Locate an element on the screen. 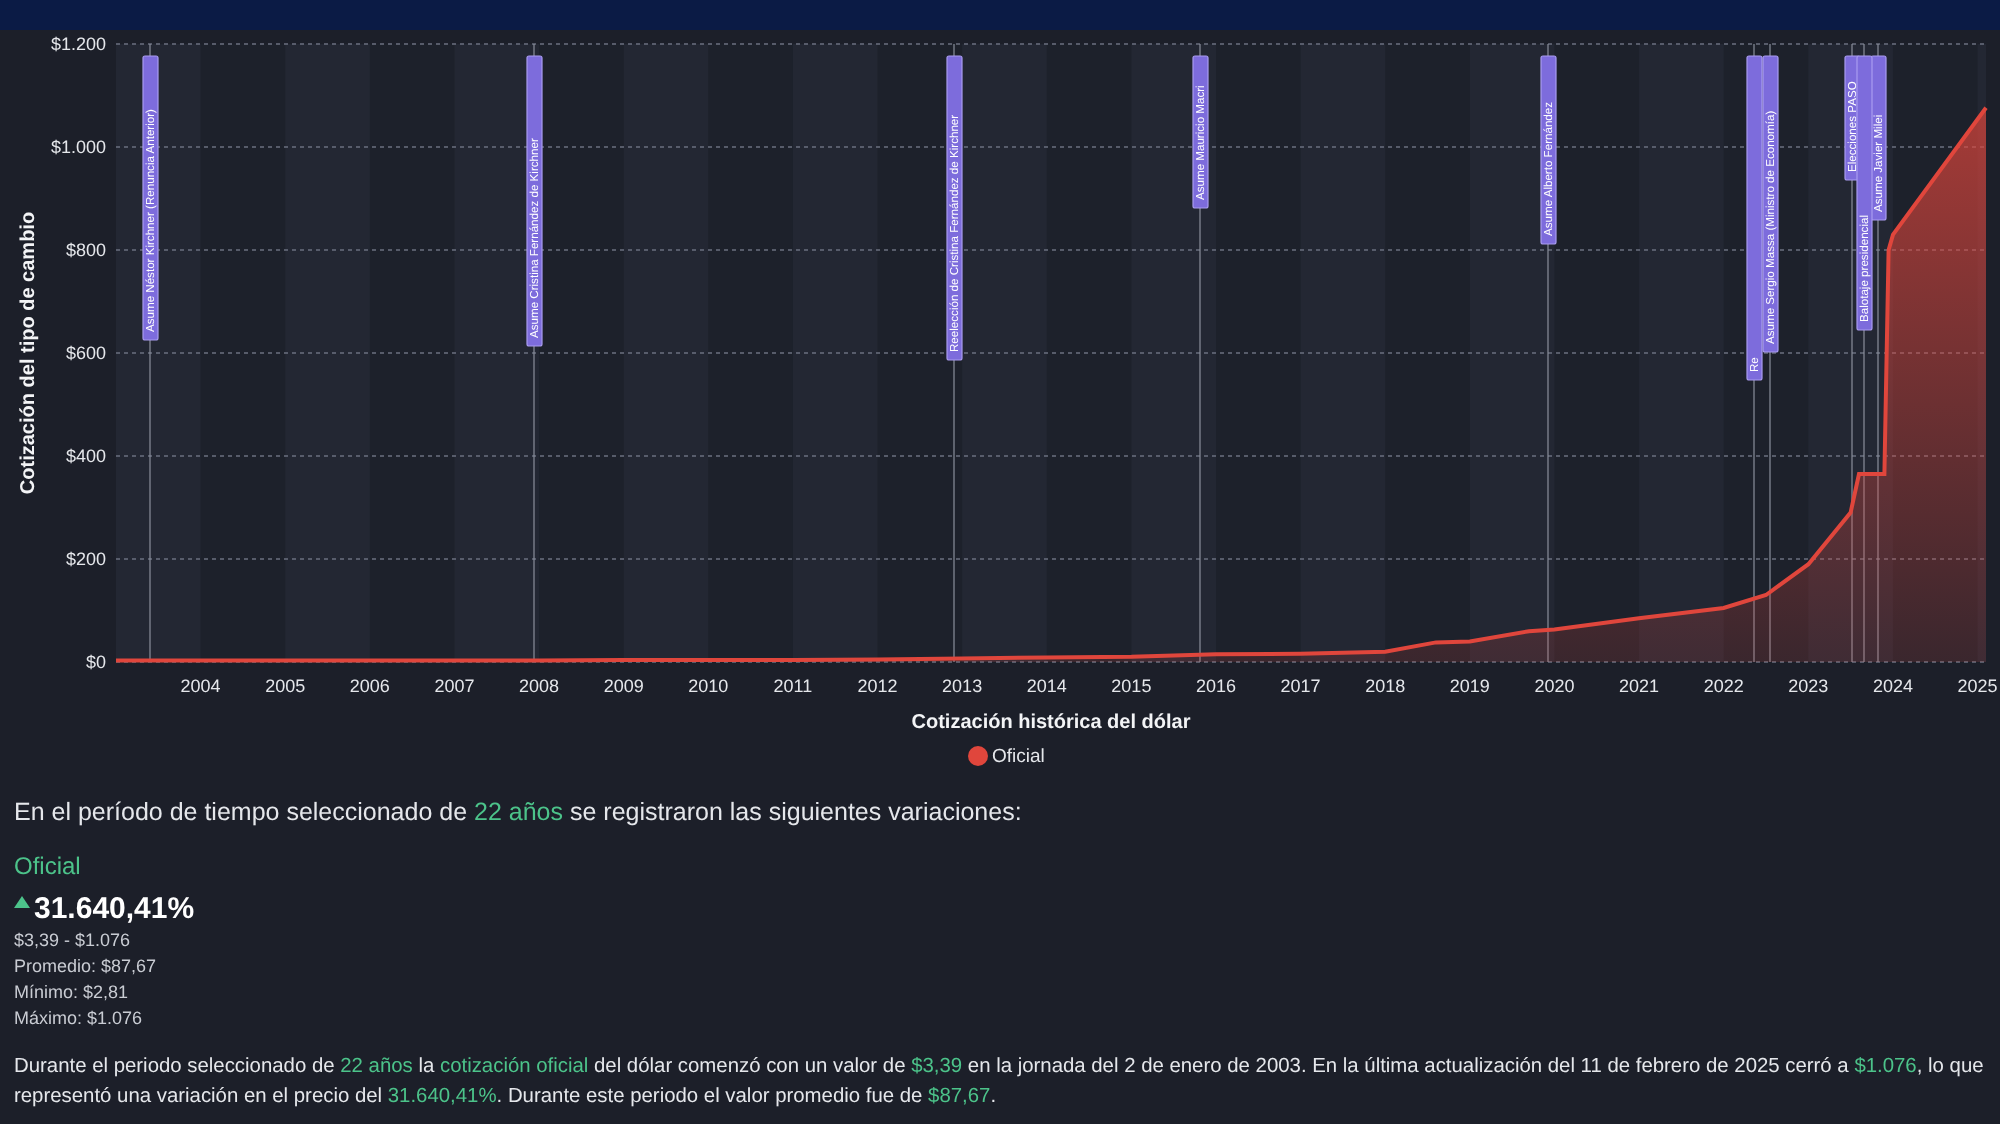 This screenshot has width=2000, height=1124. y-tick-label: $0 is located at coordinates (95, 662).